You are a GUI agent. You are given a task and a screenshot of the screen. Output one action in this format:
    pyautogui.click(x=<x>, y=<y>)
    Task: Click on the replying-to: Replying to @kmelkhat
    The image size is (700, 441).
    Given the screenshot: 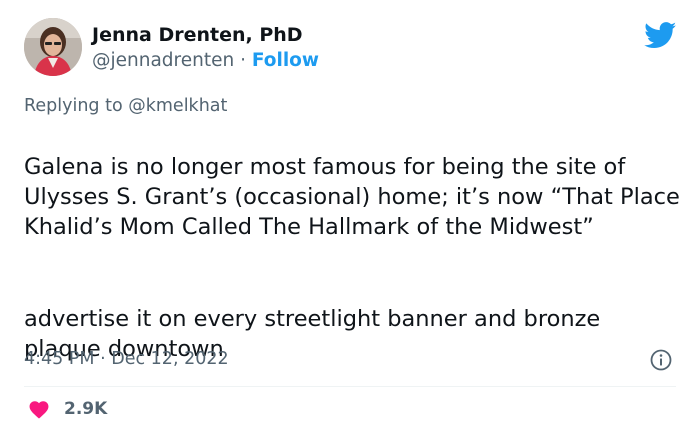 What is the action you would take?
    pyautogui.click(x=125, y=106)
    